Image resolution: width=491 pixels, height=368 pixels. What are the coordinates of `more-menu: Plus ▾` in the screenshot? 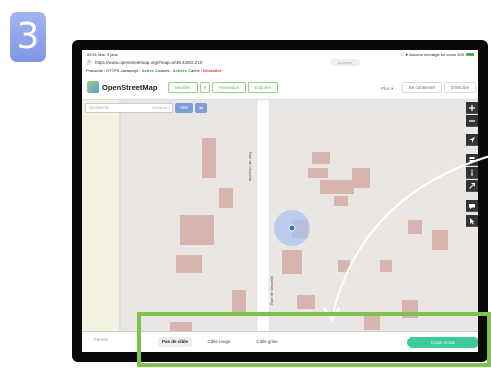 It's located at (387, 89).